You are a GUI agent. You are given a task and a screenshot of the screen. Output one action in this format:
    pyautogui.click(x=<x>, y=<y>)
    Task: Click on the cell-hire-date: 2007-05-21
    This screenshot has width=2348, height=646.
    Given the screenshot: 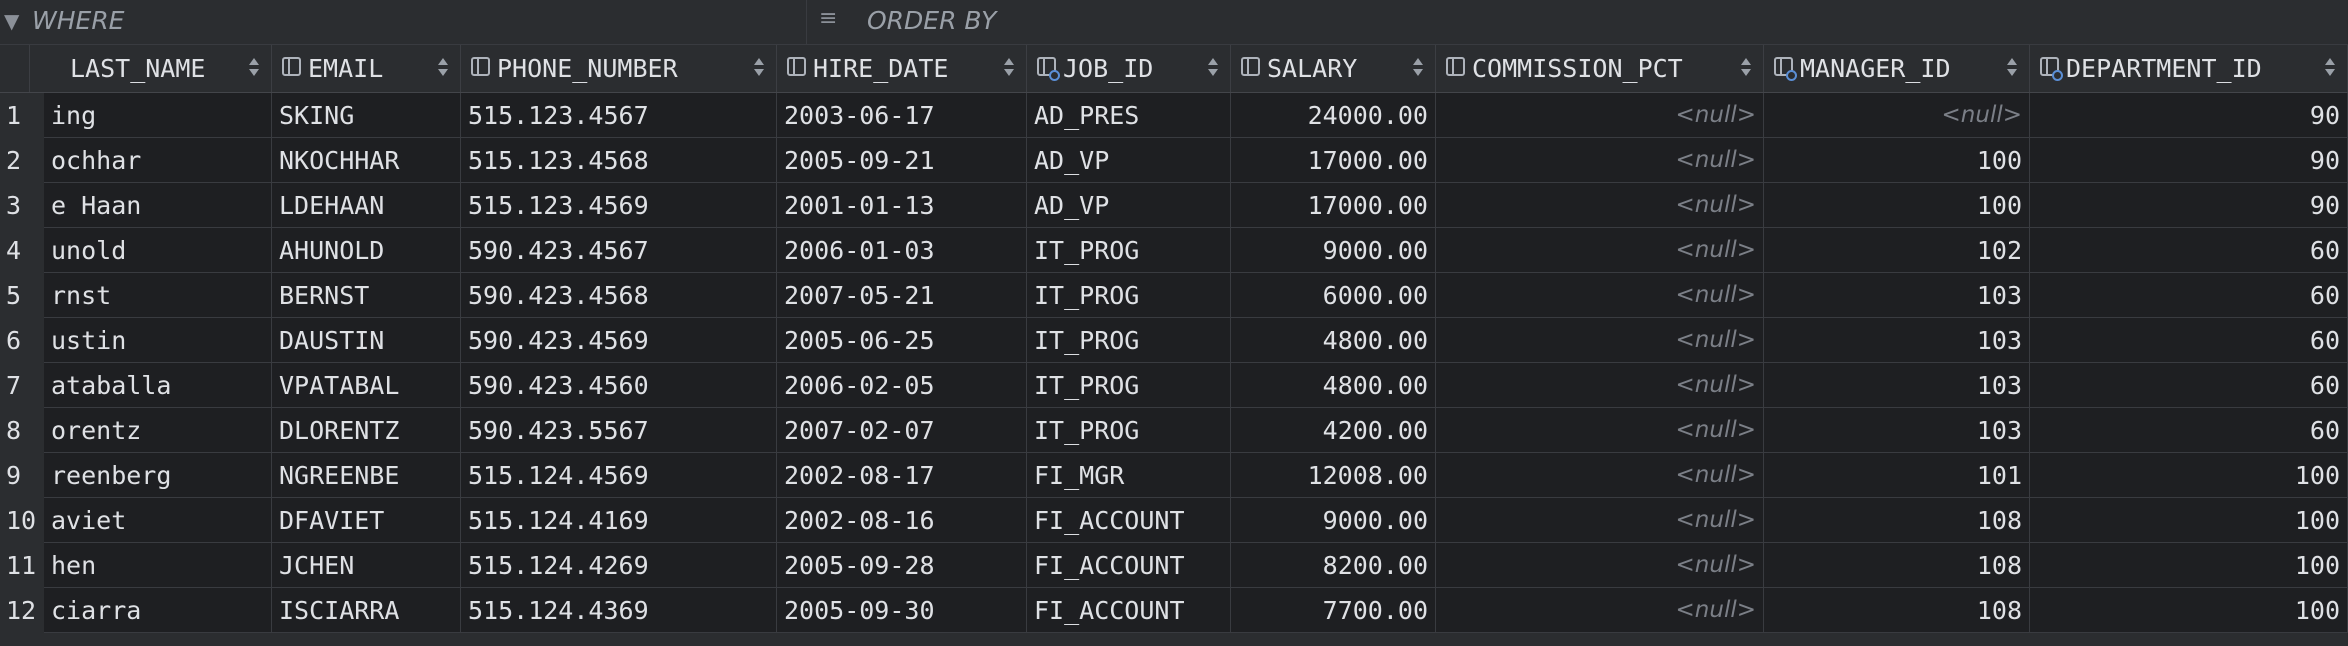 What is the action you would take?
    pyautogui.click(x=902, y=295)
    